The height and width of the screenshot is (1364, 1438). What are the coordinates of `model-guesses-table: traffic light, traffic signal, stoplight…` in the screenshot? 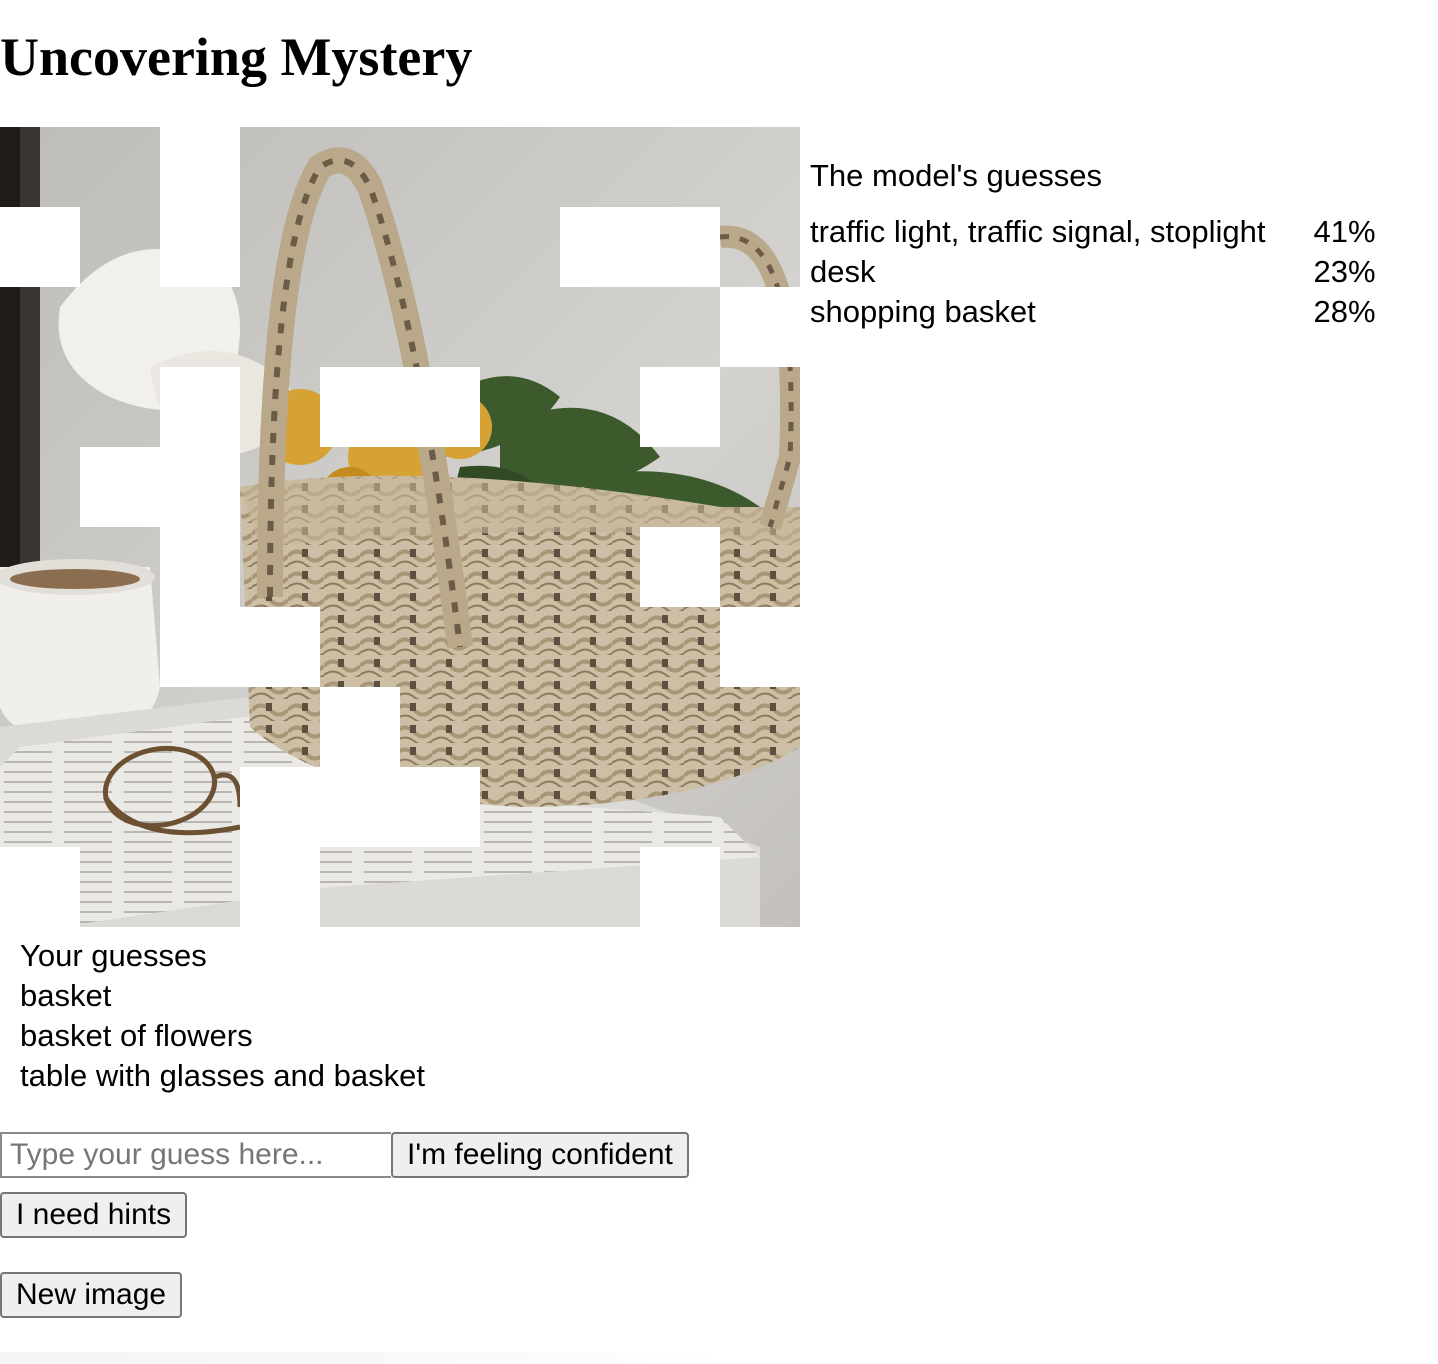 It's located at (1093, 272).